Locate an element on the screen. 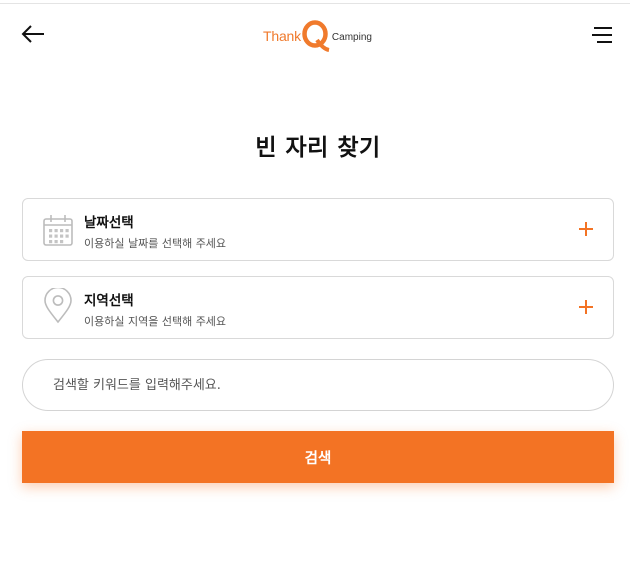  hamburger-menu-icon is located at coordinates (602, 35).